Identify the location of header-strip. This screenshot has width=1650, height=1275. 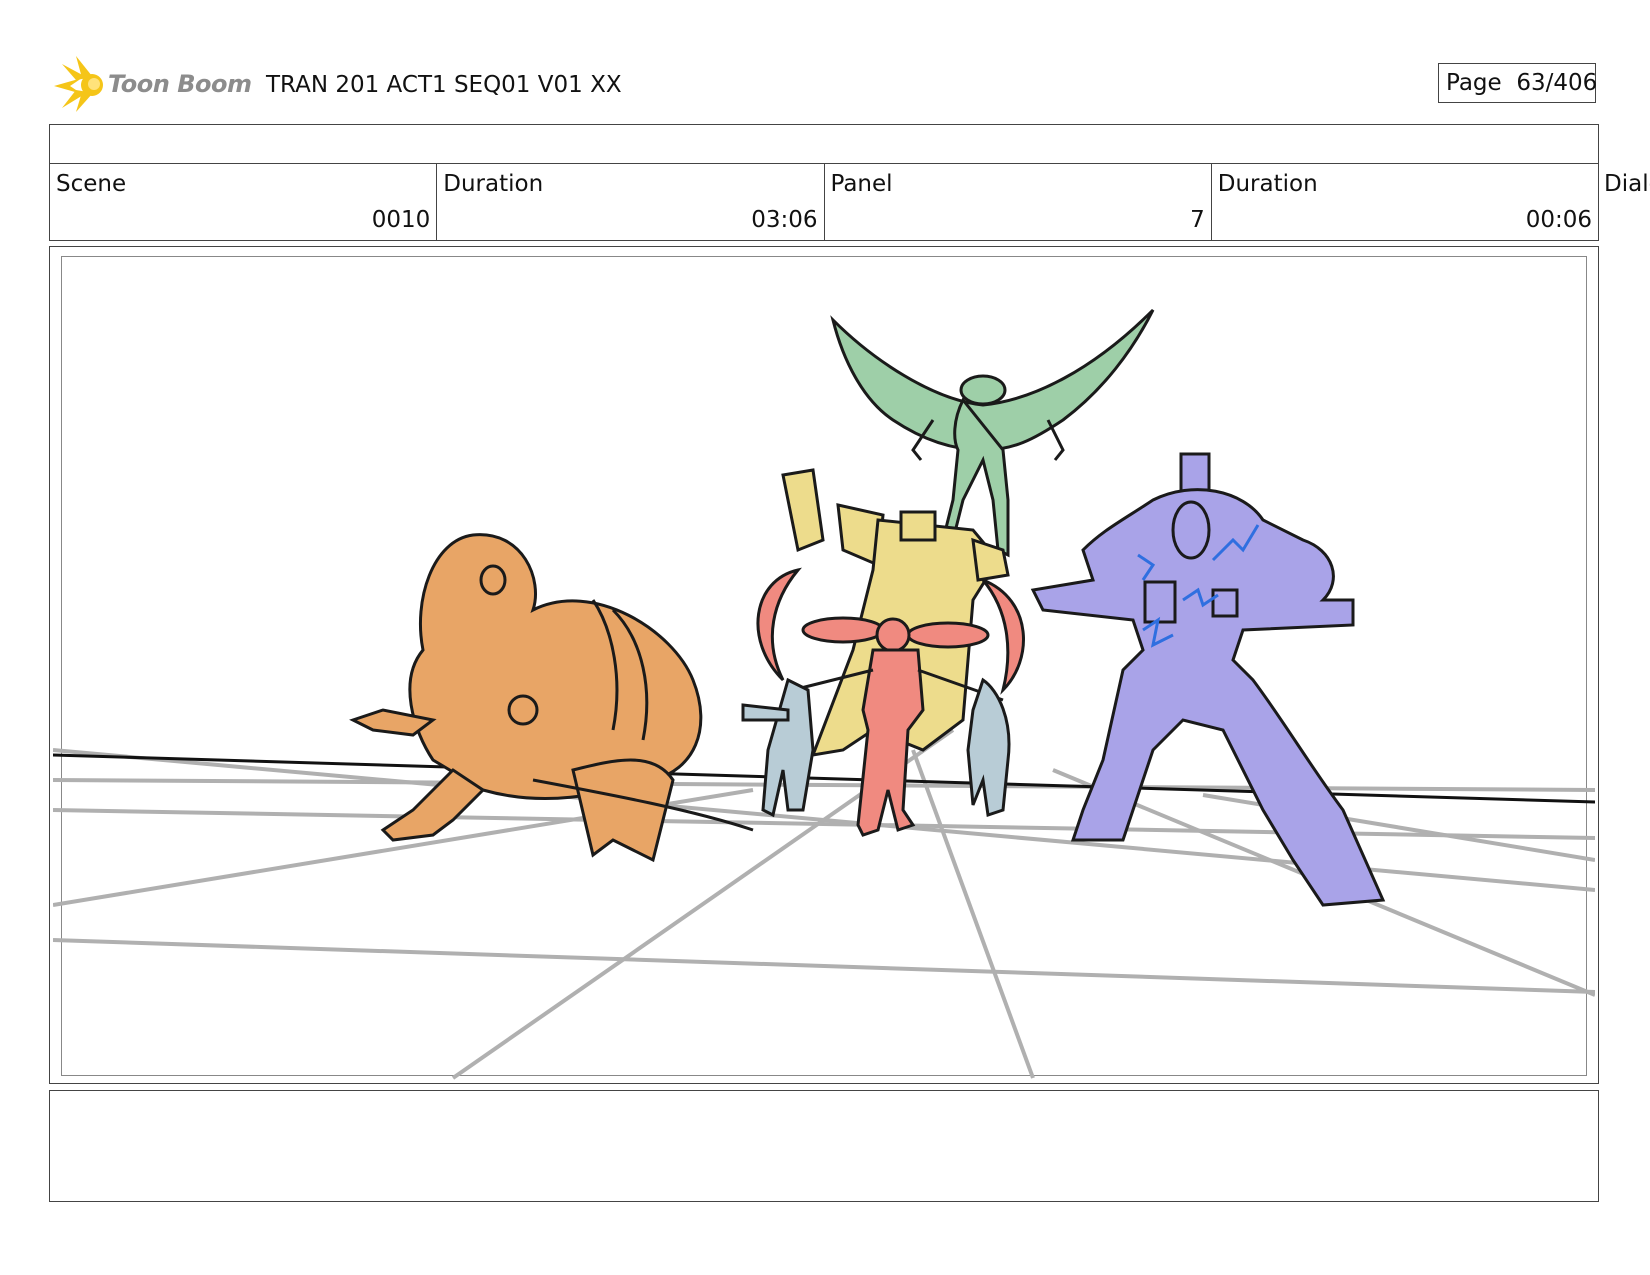
(824, 144).